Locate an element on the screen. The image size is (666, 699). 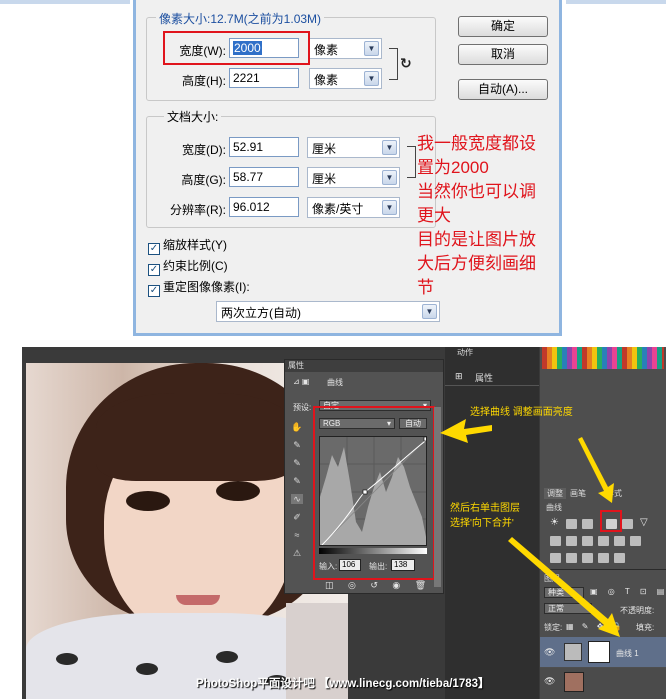
window-strip-left is located at coordinates (65, 2).